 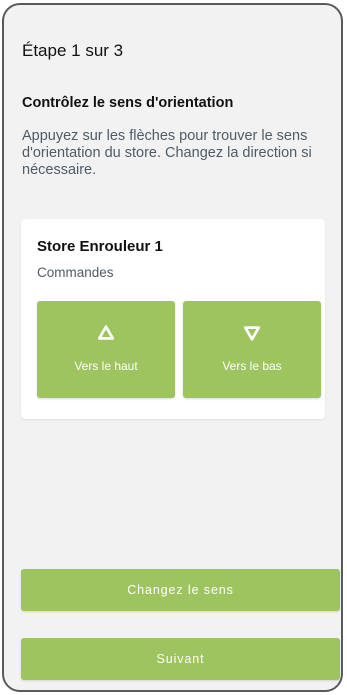 I want to click on change-direction-button: Changez le sens, so click(x=180, y=590).